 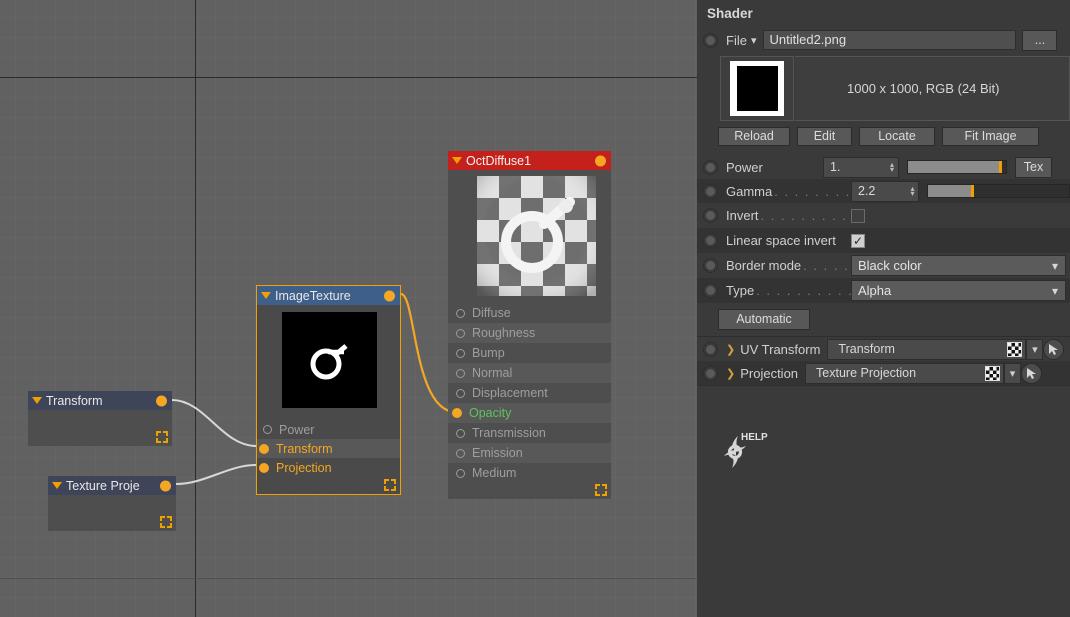 What do you see at coordinates (112, 485) in the screenshot?
I see `node-texture-projection-header: Texture Proje` at bounding box center [112, 485].